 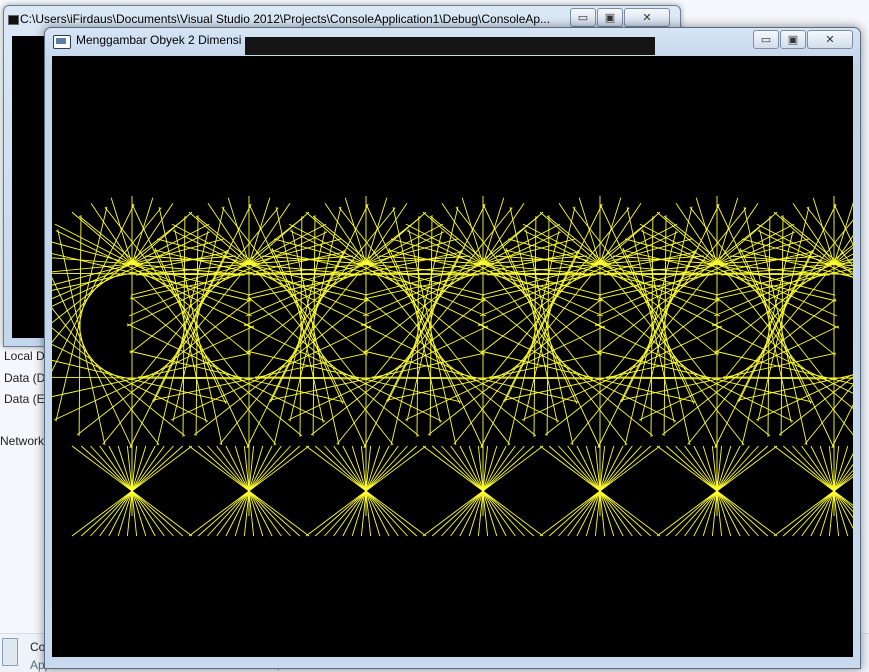 I want to click on gl-window-title: Menggambar Obyek 2 Dimensi, so click(x=159, y=40).